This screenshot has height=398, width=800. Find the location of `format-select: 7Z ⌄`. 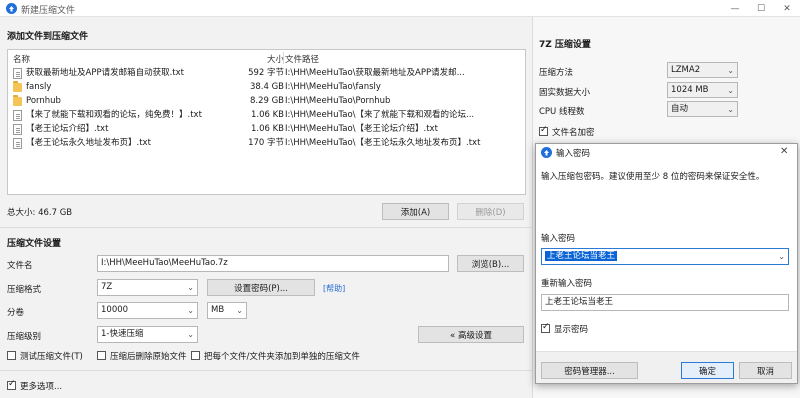

format-select: 7Z ⌄ is located at coordinates (147, 287).